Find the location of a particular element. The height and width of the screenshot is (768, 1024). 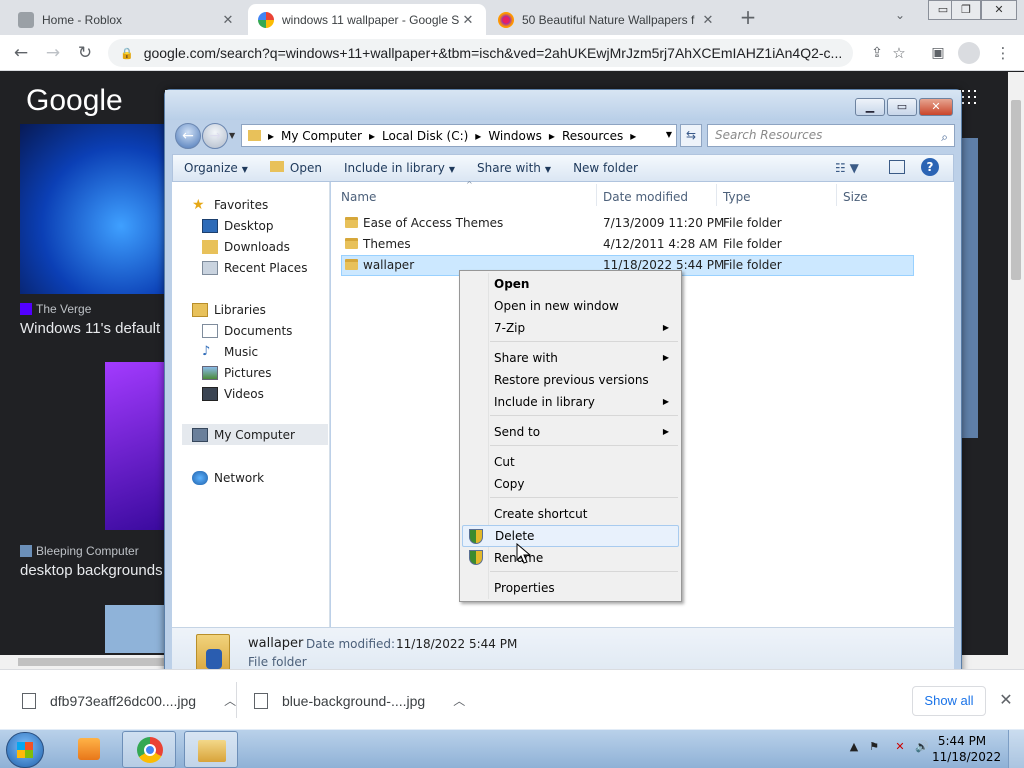

nav-music: ♪ Music is located at coordinates (230, 351).